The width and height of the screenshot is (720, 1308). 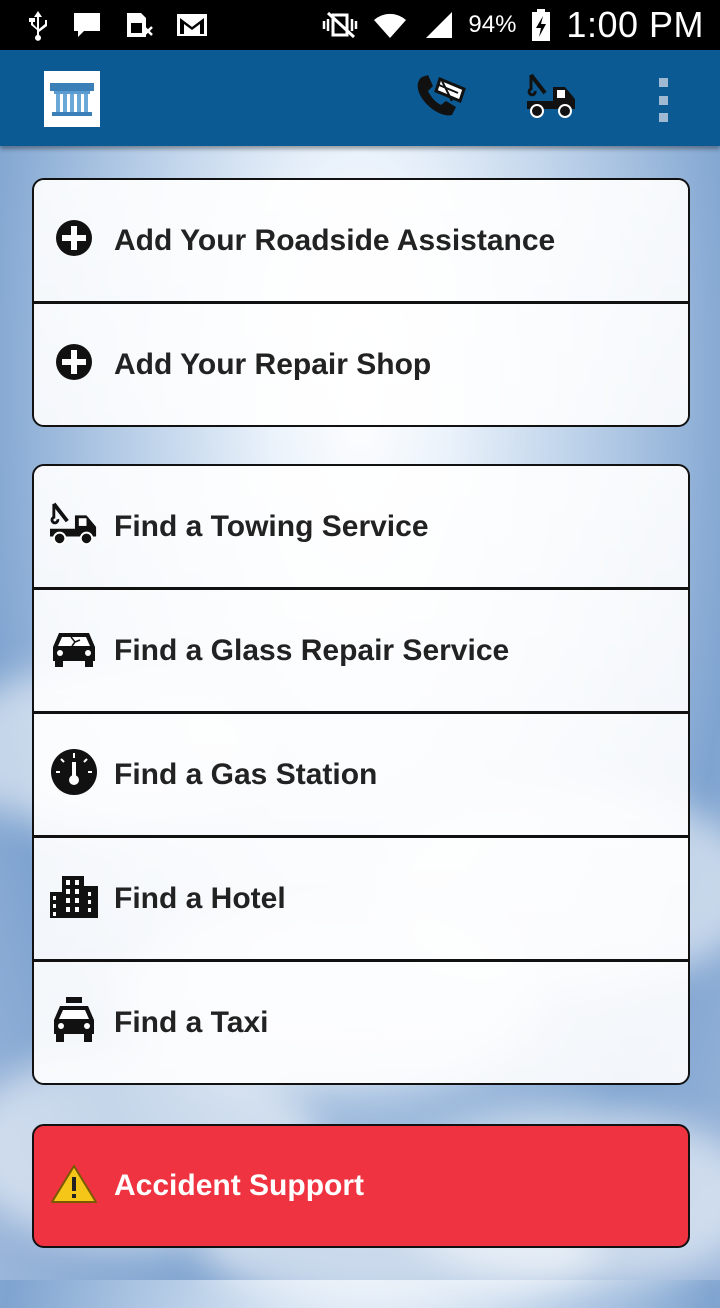 I want to click on wifi-icon, so click(x=390, y=25).